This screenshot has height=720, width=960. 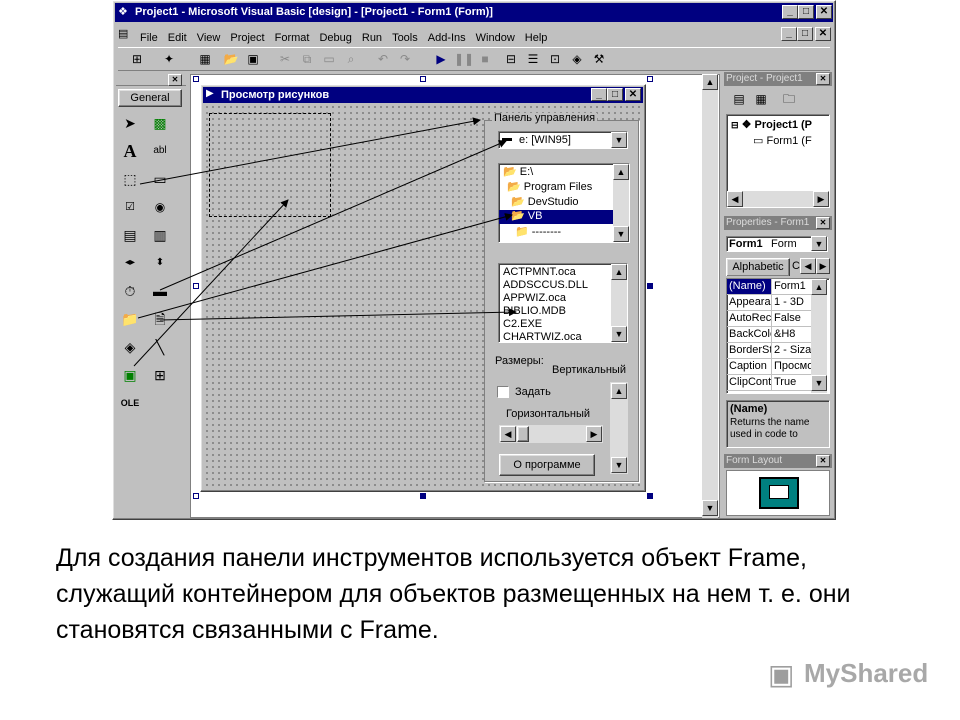 What do you see at coordinates (137, 59) in the screenshot?
I see `add-project-icon: ⊞` at bounding box center [137, 59].